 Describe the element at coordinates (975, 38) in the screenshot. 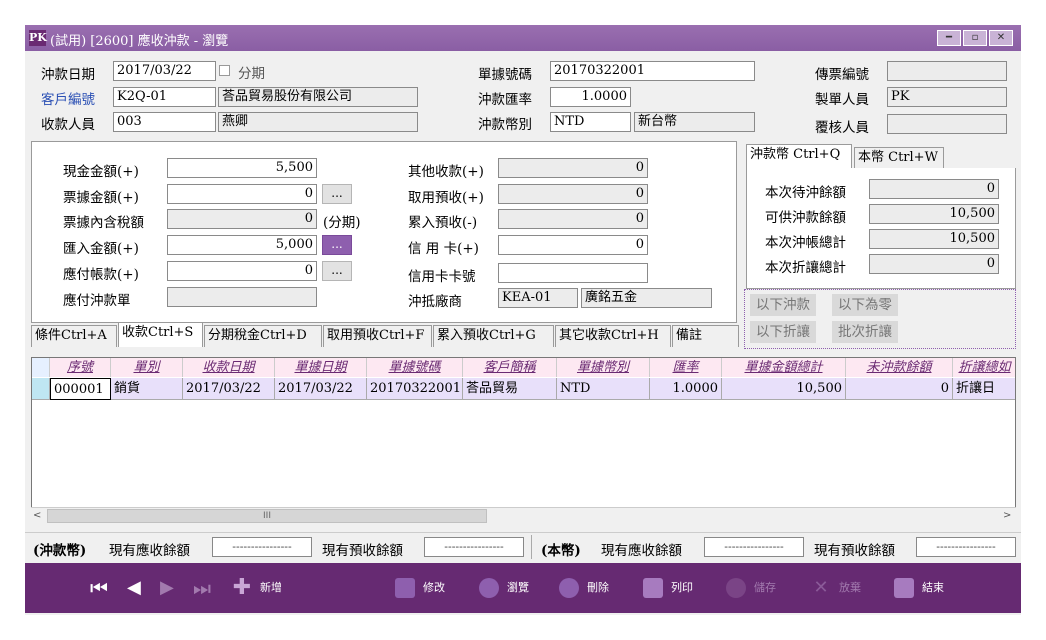

I see `maximize-icon: ▫` at that location.